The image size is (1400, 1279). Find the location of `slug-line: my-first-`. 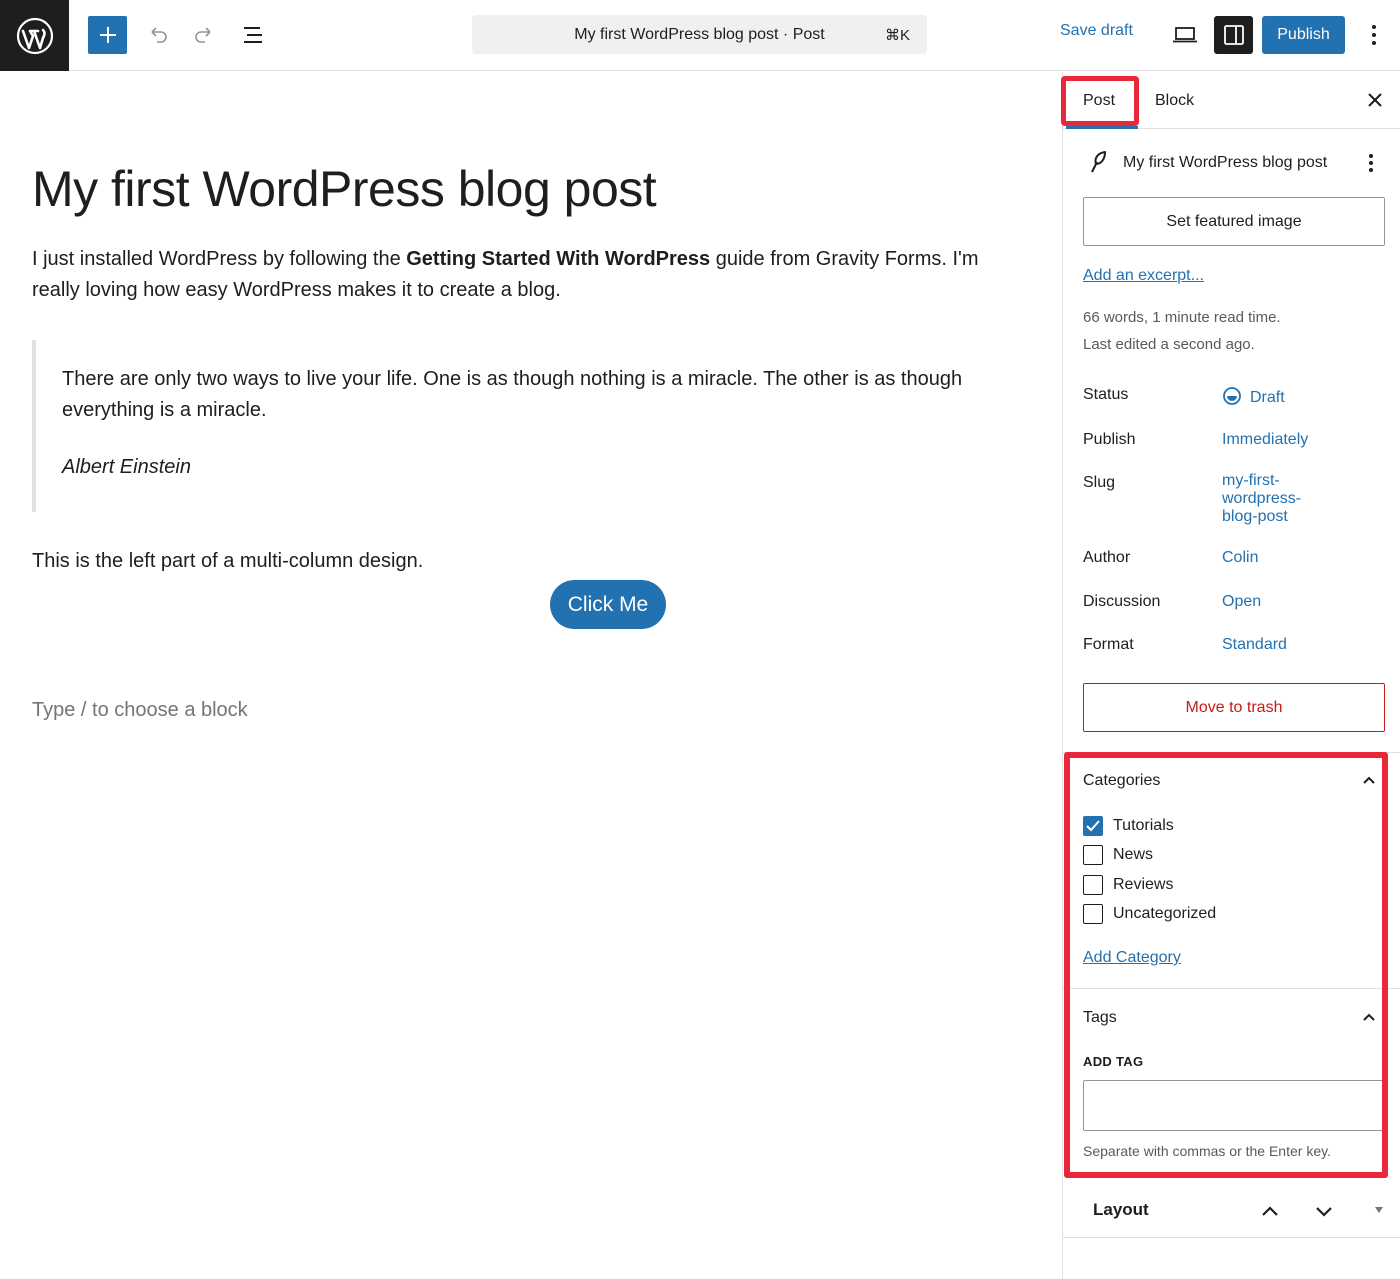

slug-line: my-first- is located at coordinates (1251, 480).